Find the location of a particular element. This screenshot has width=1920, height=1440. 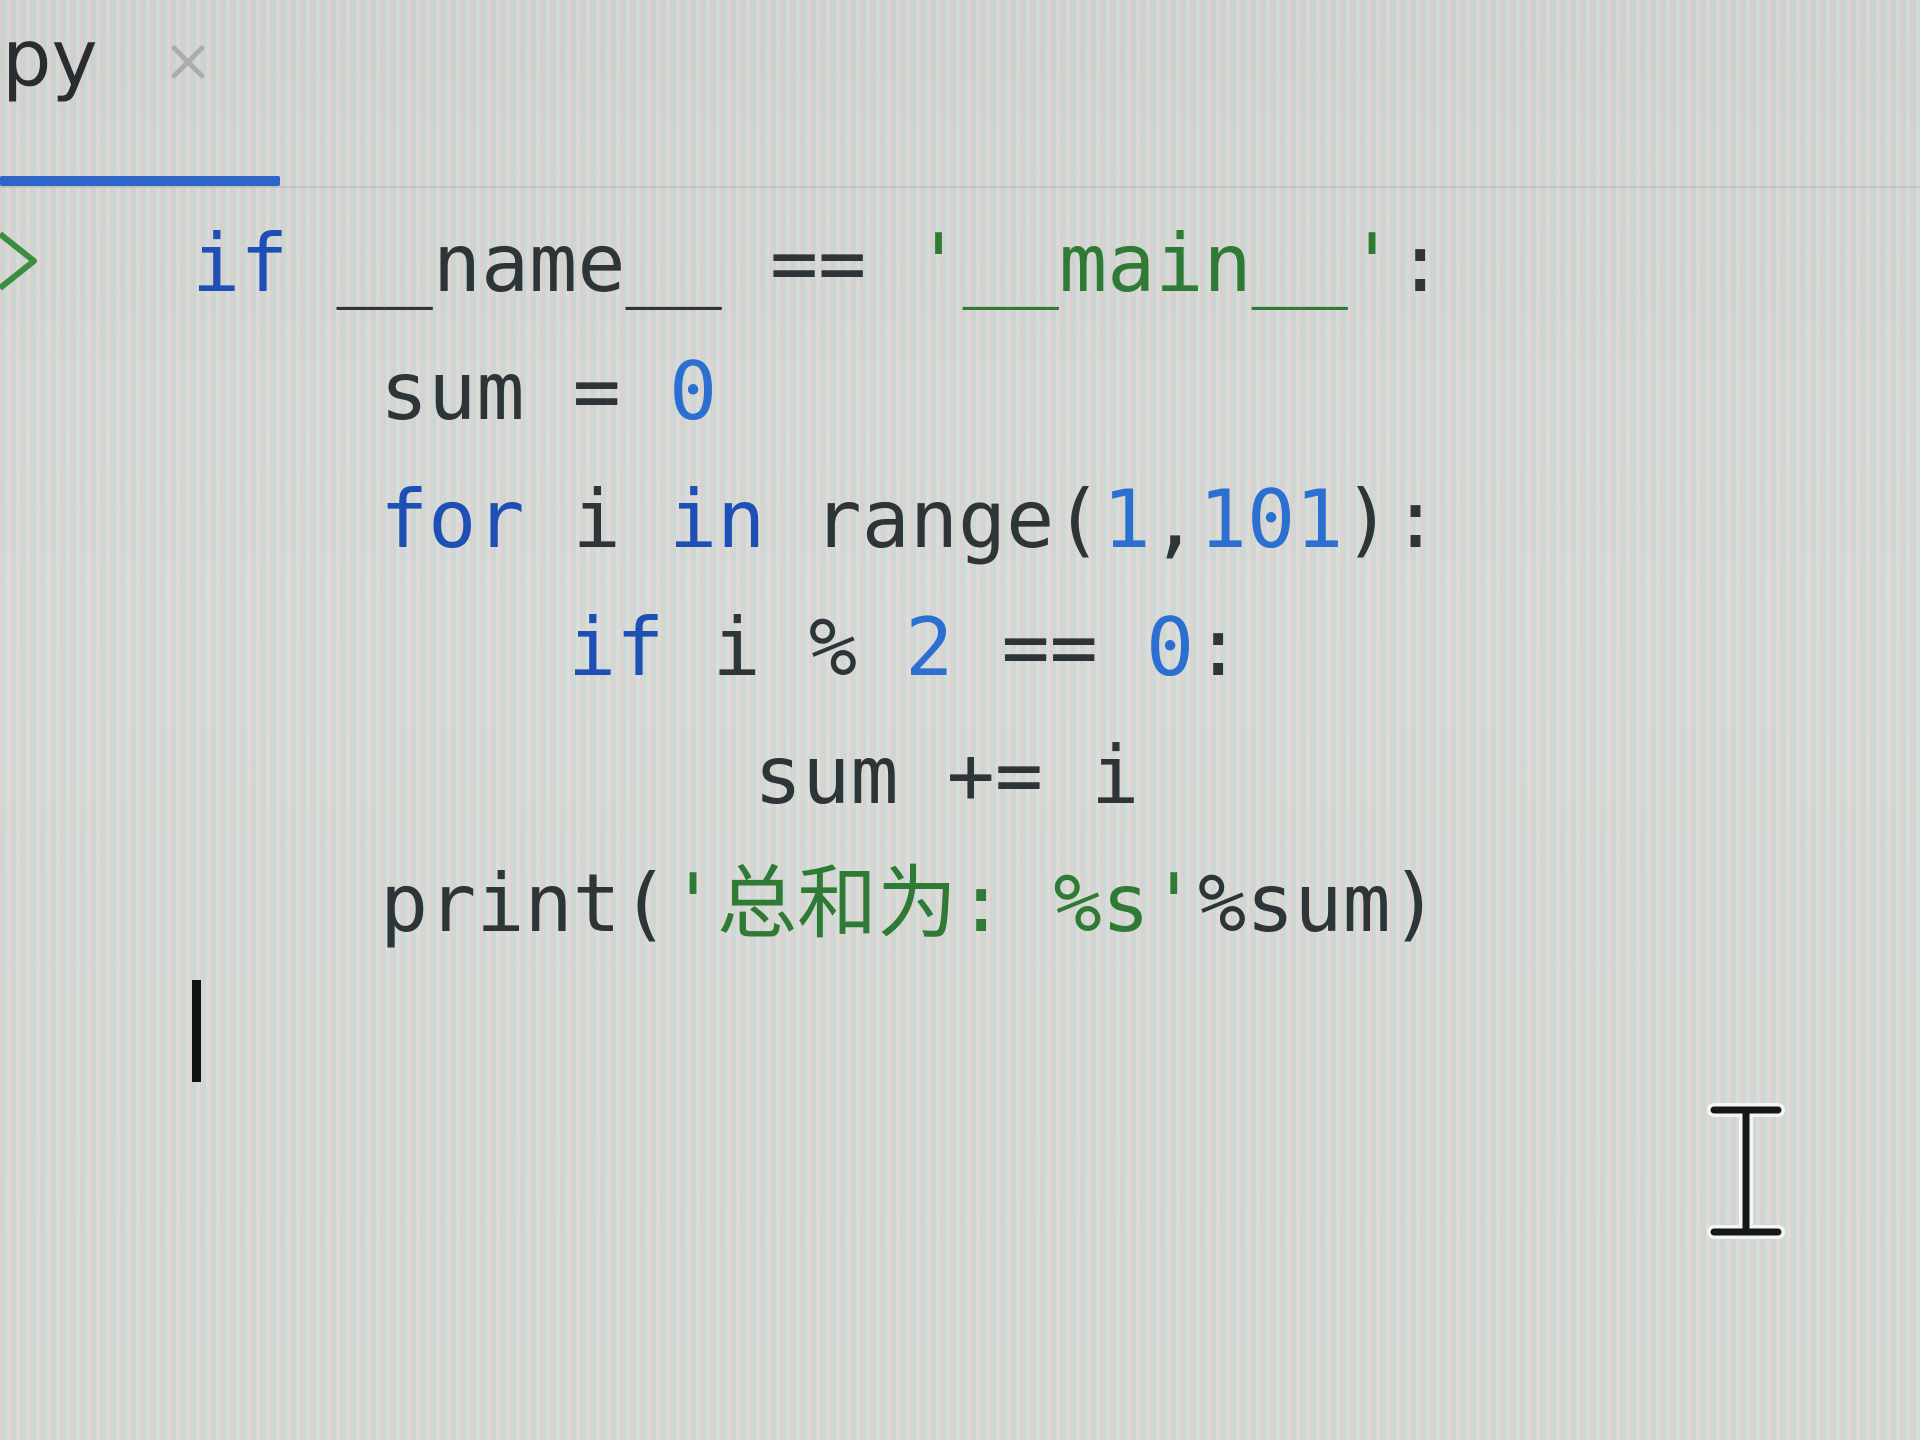

code-token: print( is located at coordinates (524, 903).